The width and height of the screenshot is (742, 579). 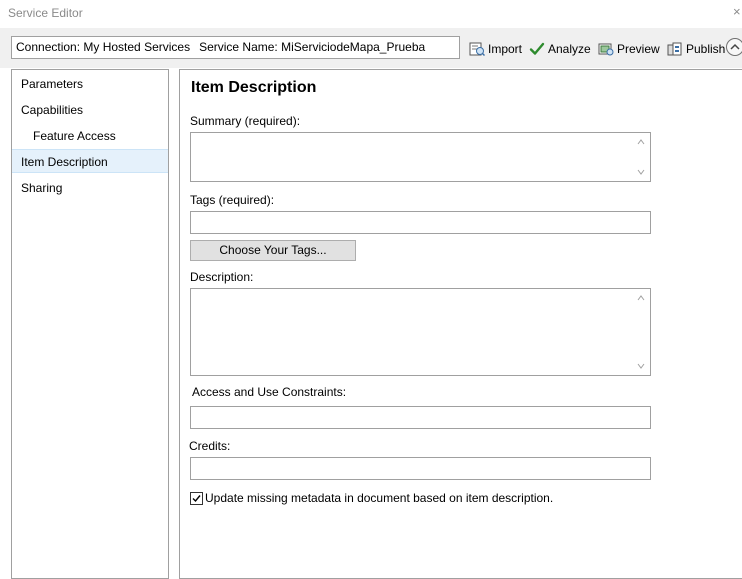 I want to click on title-bar: Service Editor ×, so click(x=371, y=14).